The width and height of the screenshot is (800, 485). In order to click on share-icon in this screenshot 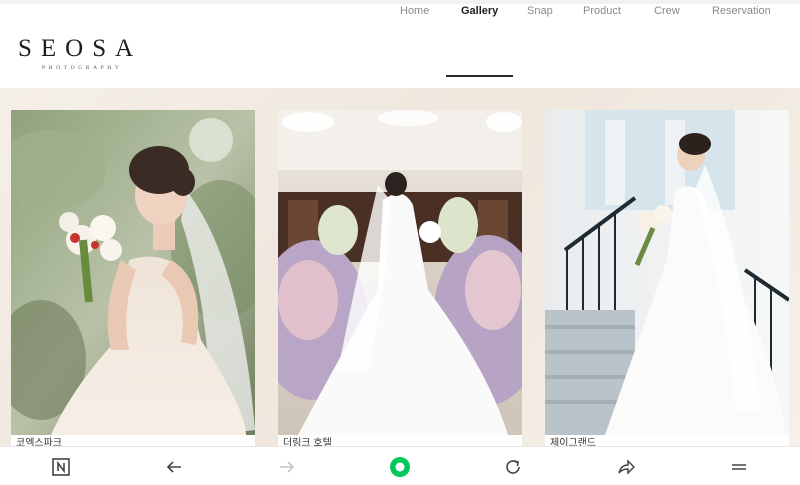, I will do `click(626, 467)`.